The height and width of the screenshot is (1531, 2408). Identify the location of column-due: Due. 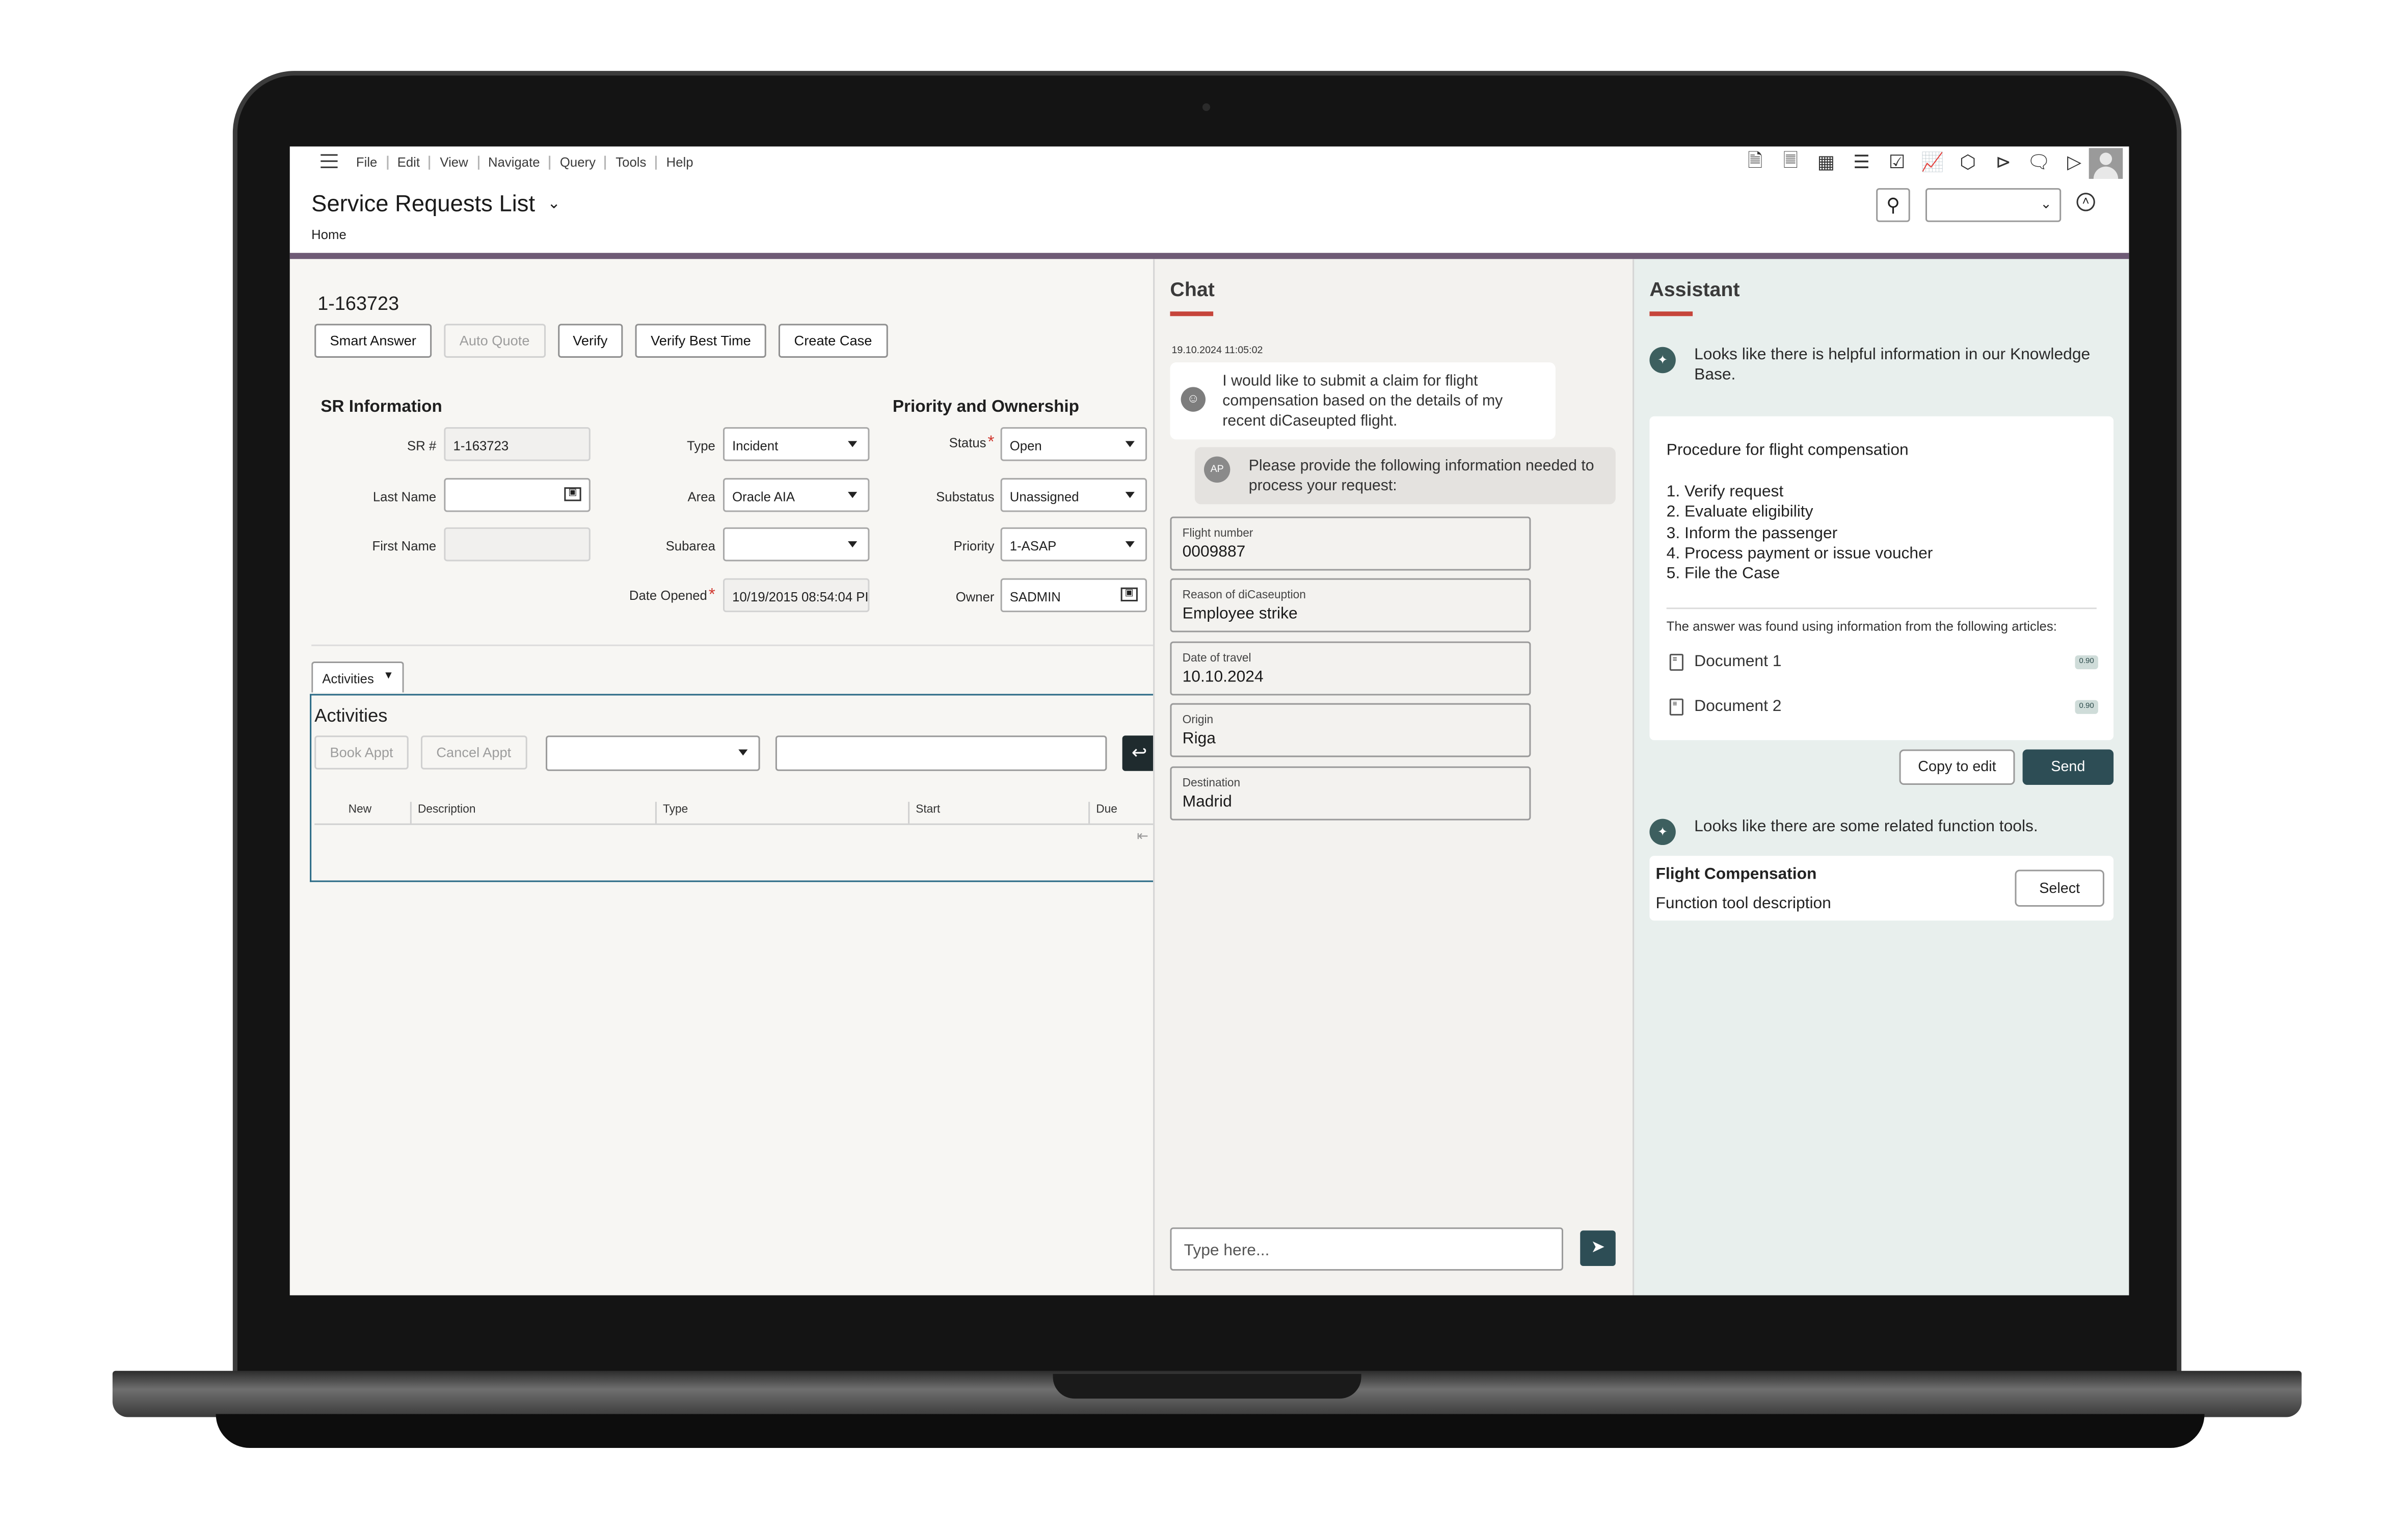
(1102, 813).